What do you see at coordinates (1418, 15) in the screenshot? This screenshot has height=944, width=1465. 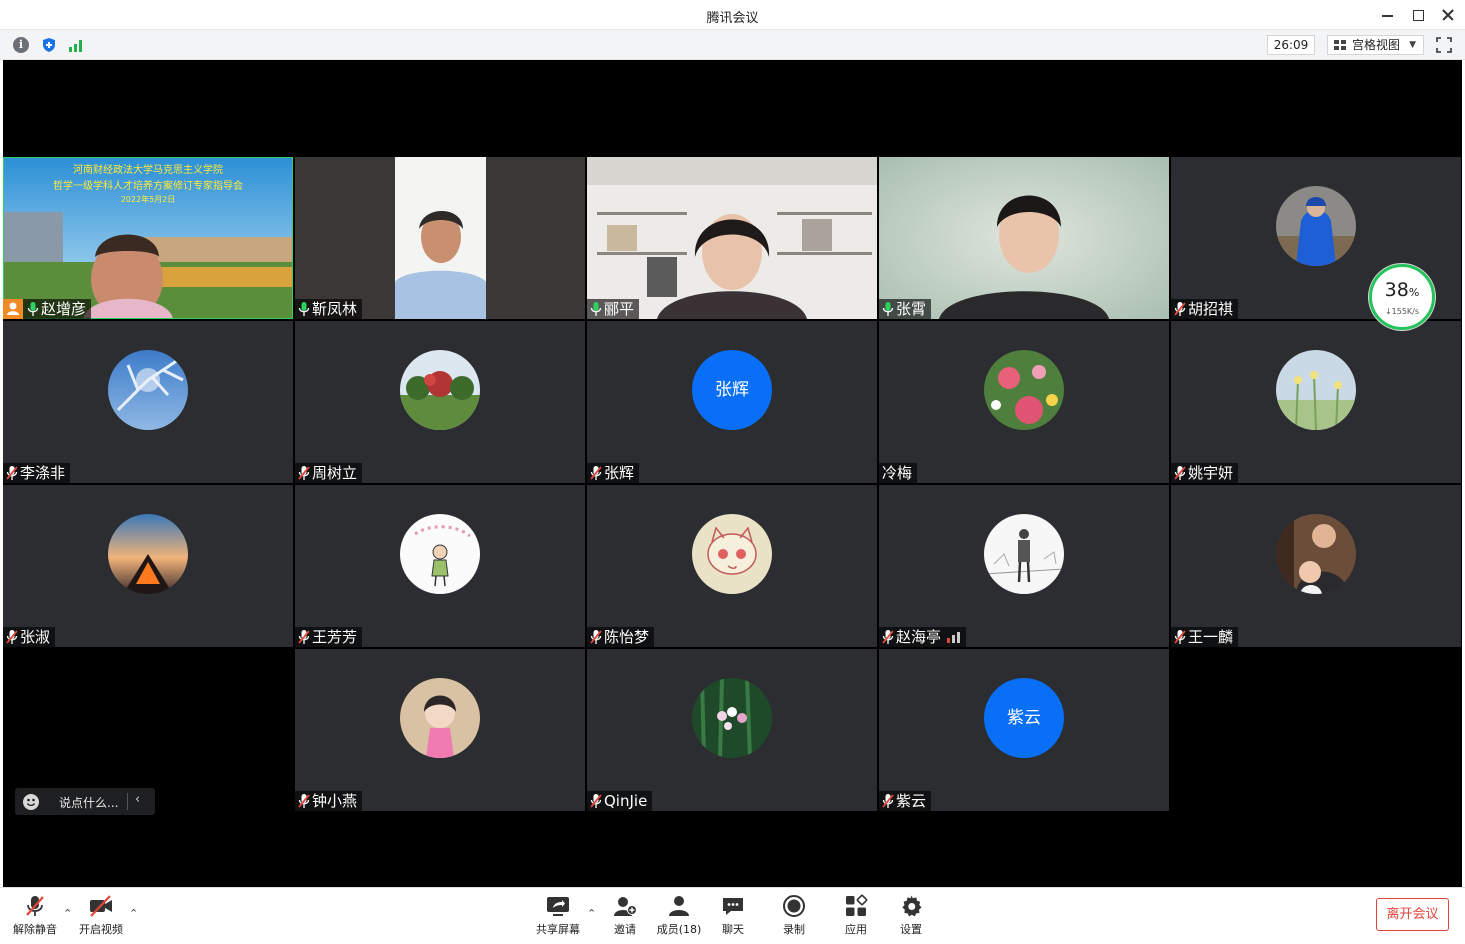 I see `maximize-icon` at bounding box center [1418, 15].